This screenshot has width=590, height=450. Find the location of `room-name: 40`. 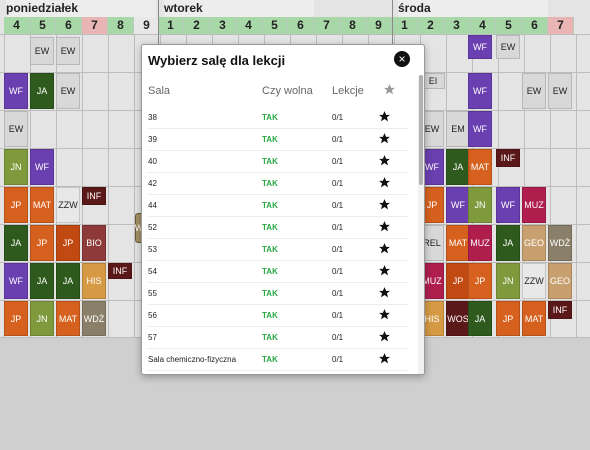

room-name: 40 is located at coordinates (152, 161).